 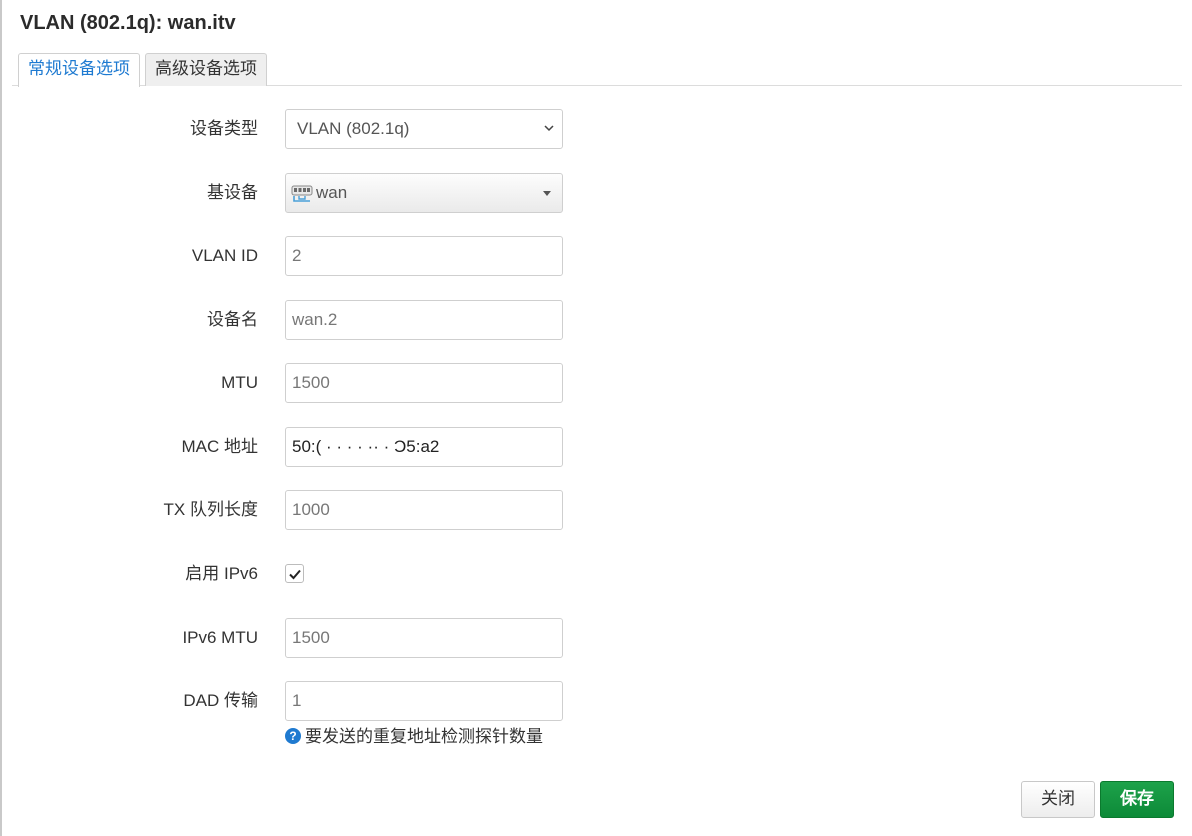 What do you see at coordinates (597, 69) in the screenshot?
I see `tab-bar: 常规设备选项 高级设备选项` at bounding box center [597, 69].